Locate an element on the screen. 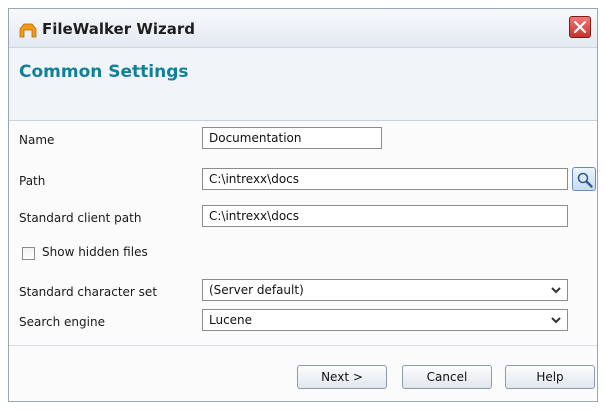  footer-divider is located at coordinates (303, 345).